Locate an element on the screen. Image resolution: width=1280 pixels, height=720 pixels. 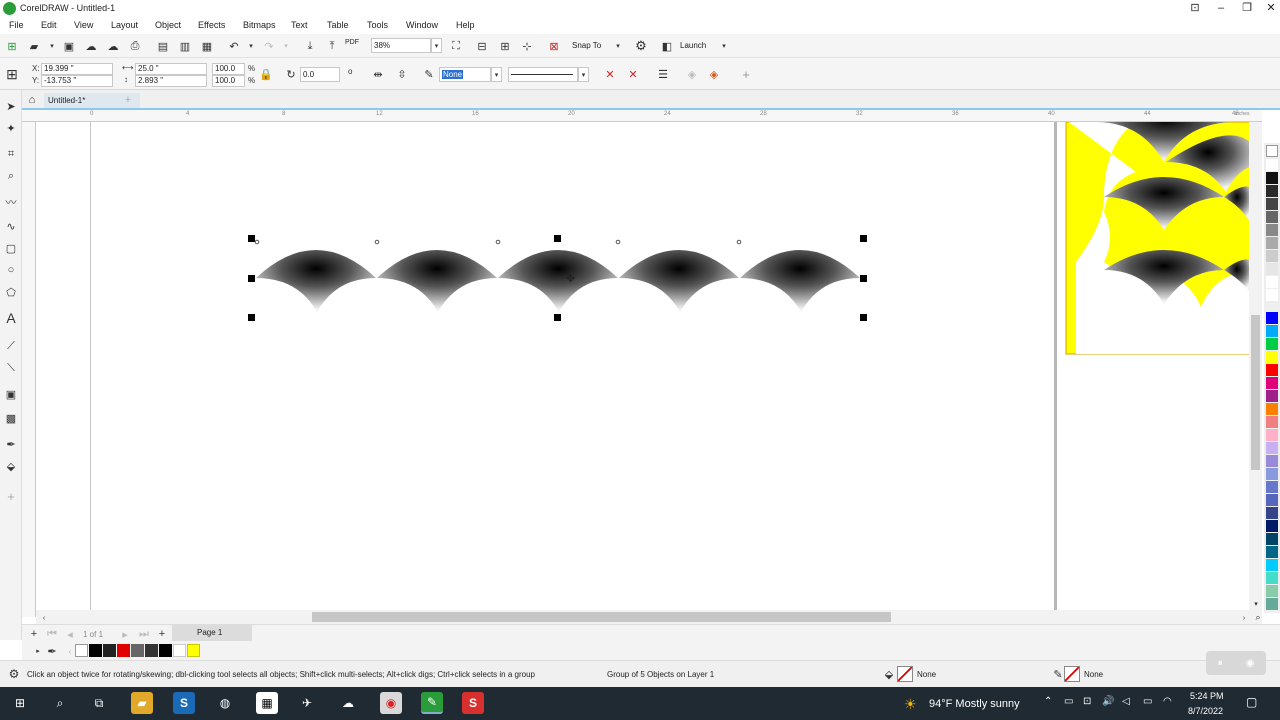
rectangle-tool-icon: ▢ is located at coordinates (11, 248).